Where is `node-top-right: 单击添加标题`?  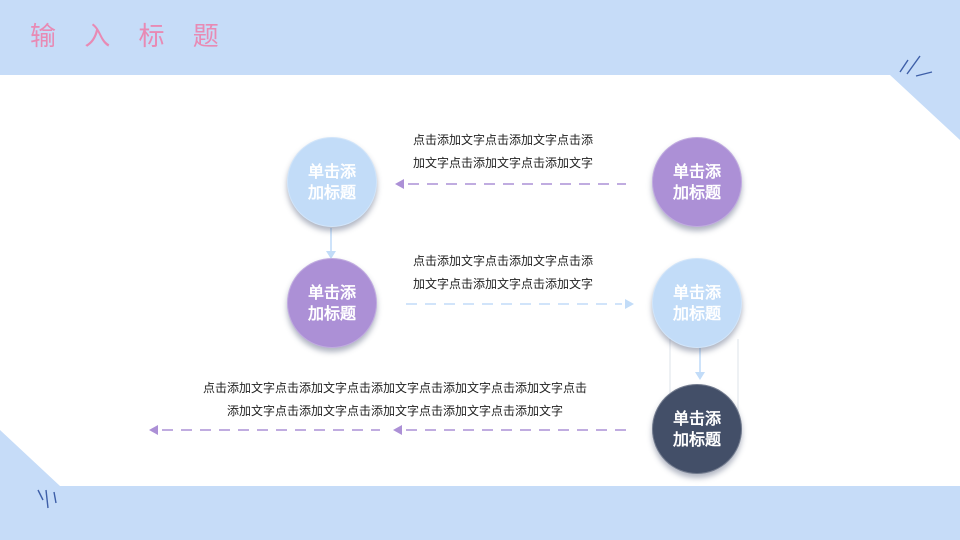 node-top-right: 单击添加标题 is located at coordinates (697, 182).